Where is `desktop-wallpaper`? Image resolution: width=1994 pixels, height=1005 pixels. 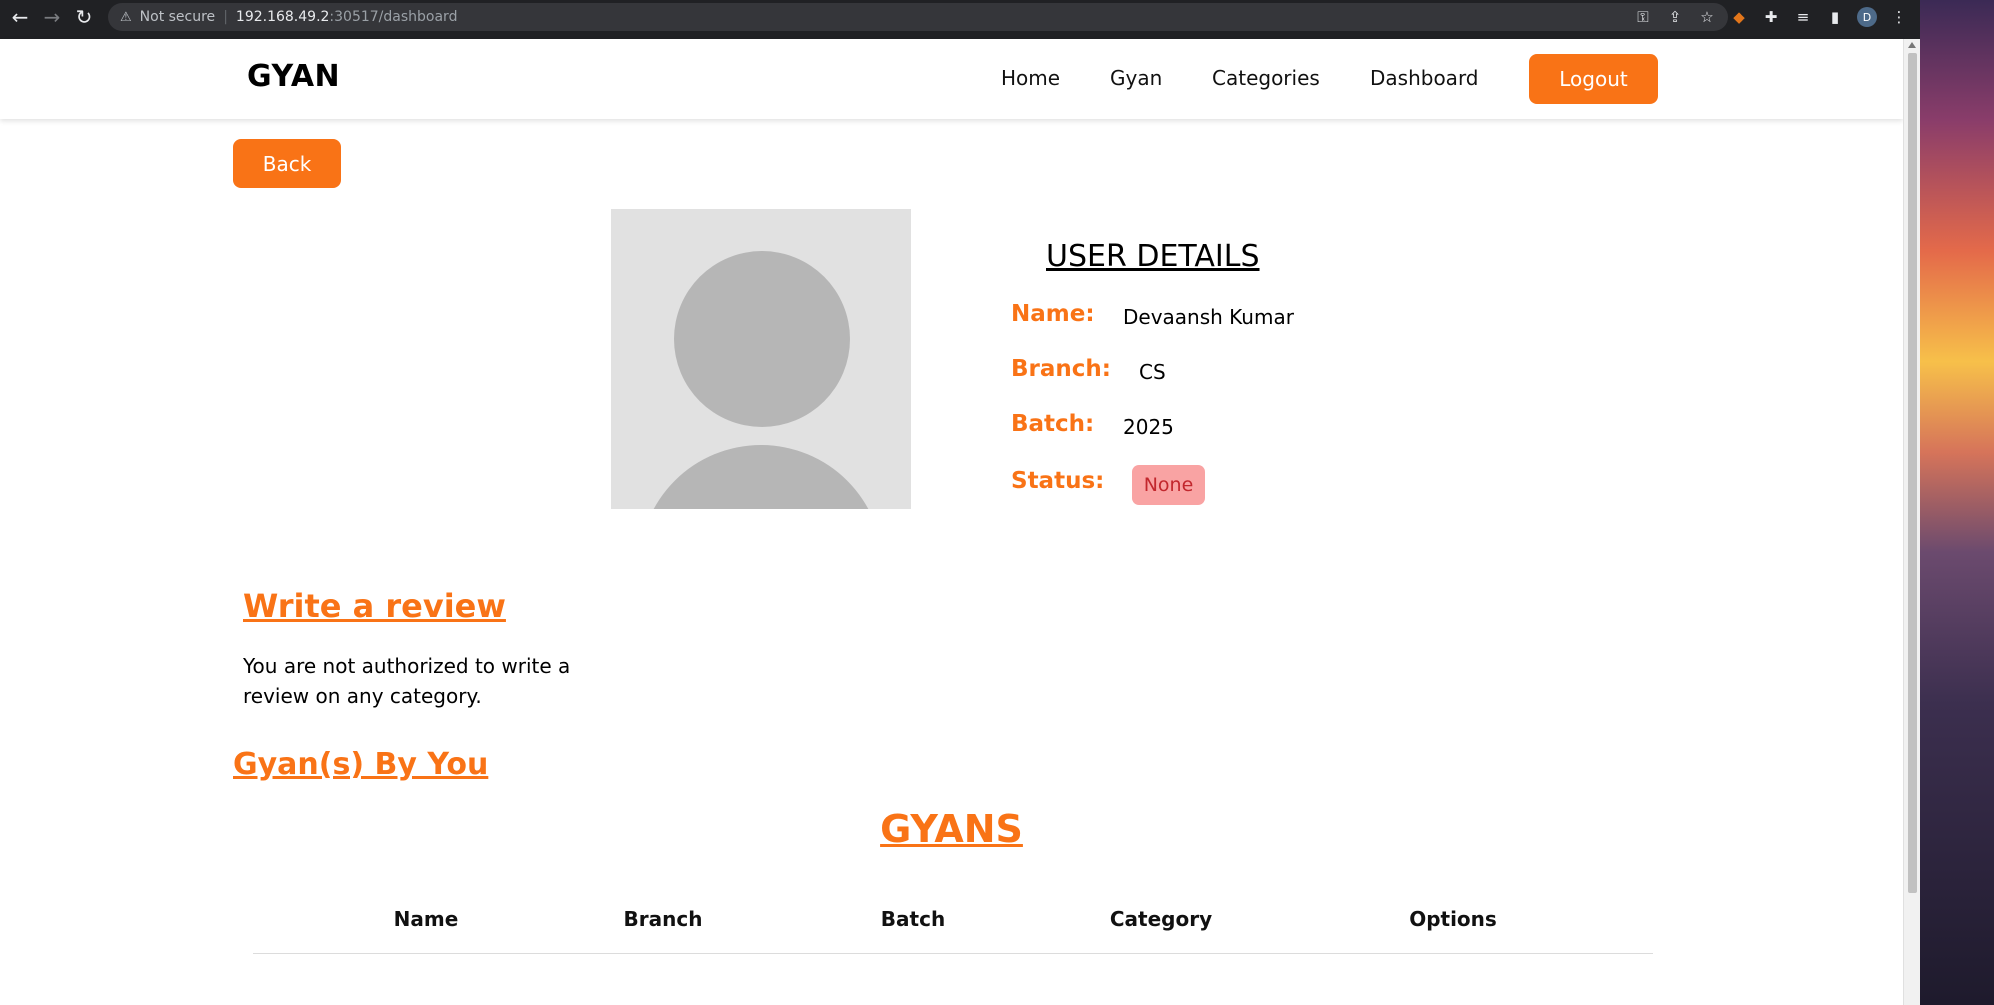 desktop-wallpaper is located at coordinates (1957, 502).